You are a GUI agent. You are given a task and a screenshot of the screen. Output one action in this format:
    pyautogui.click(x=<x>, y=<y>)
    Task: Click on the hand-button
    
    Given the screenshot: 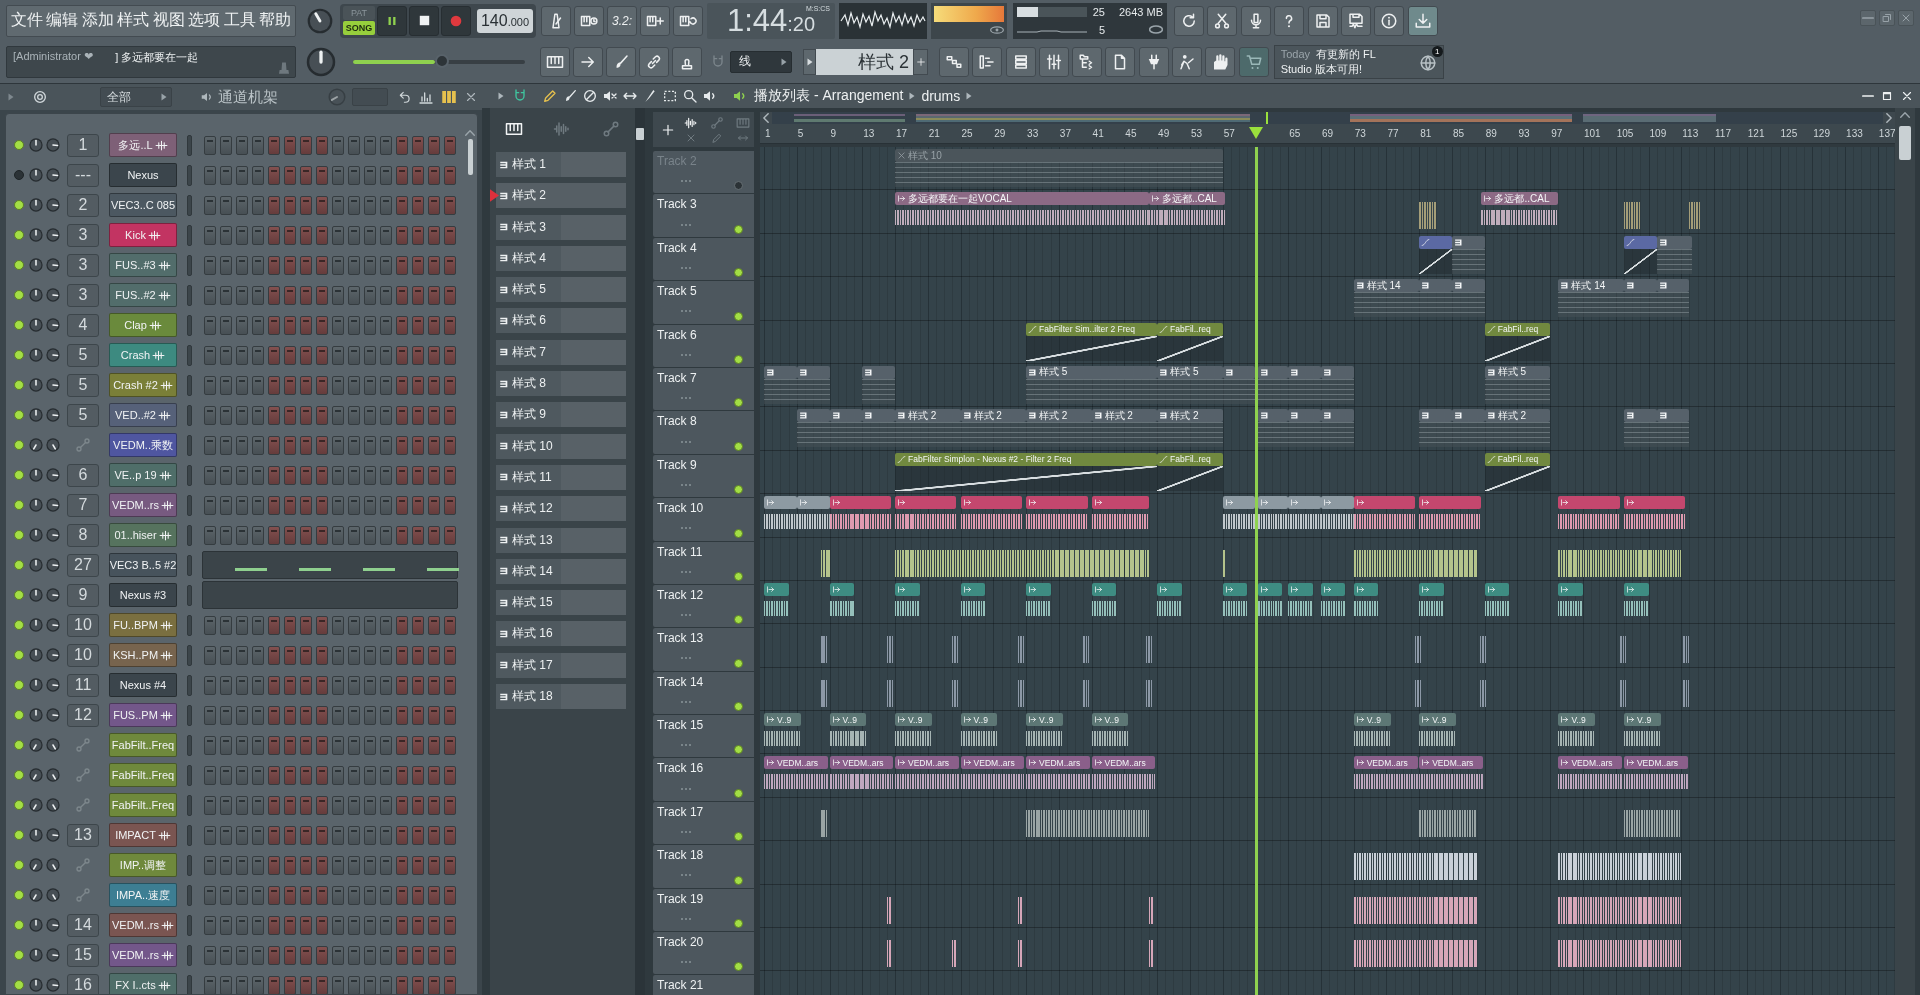 What is the action you would take?
    pyautogui.click(x=1220, y=61)
    